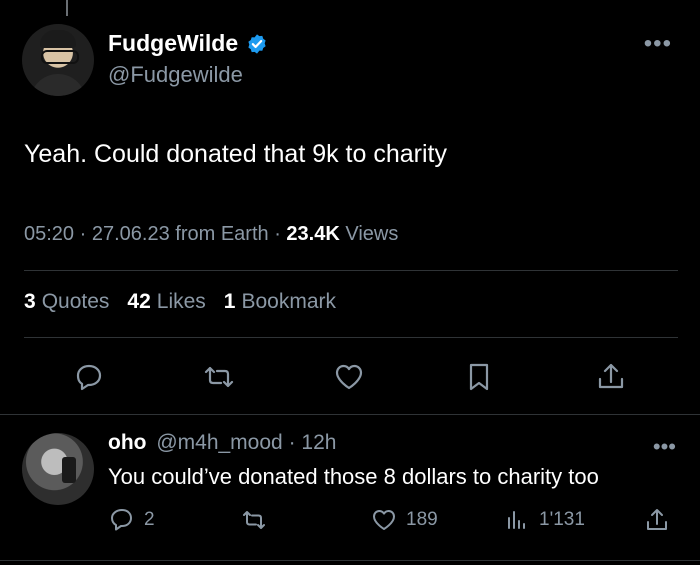 This screenshot has height=565, width=700. What do you see at coordinates (350, 521) in the screenshot?
I see `reply-action-bar: 2 189 1'131` at bounding box center [350, 521].